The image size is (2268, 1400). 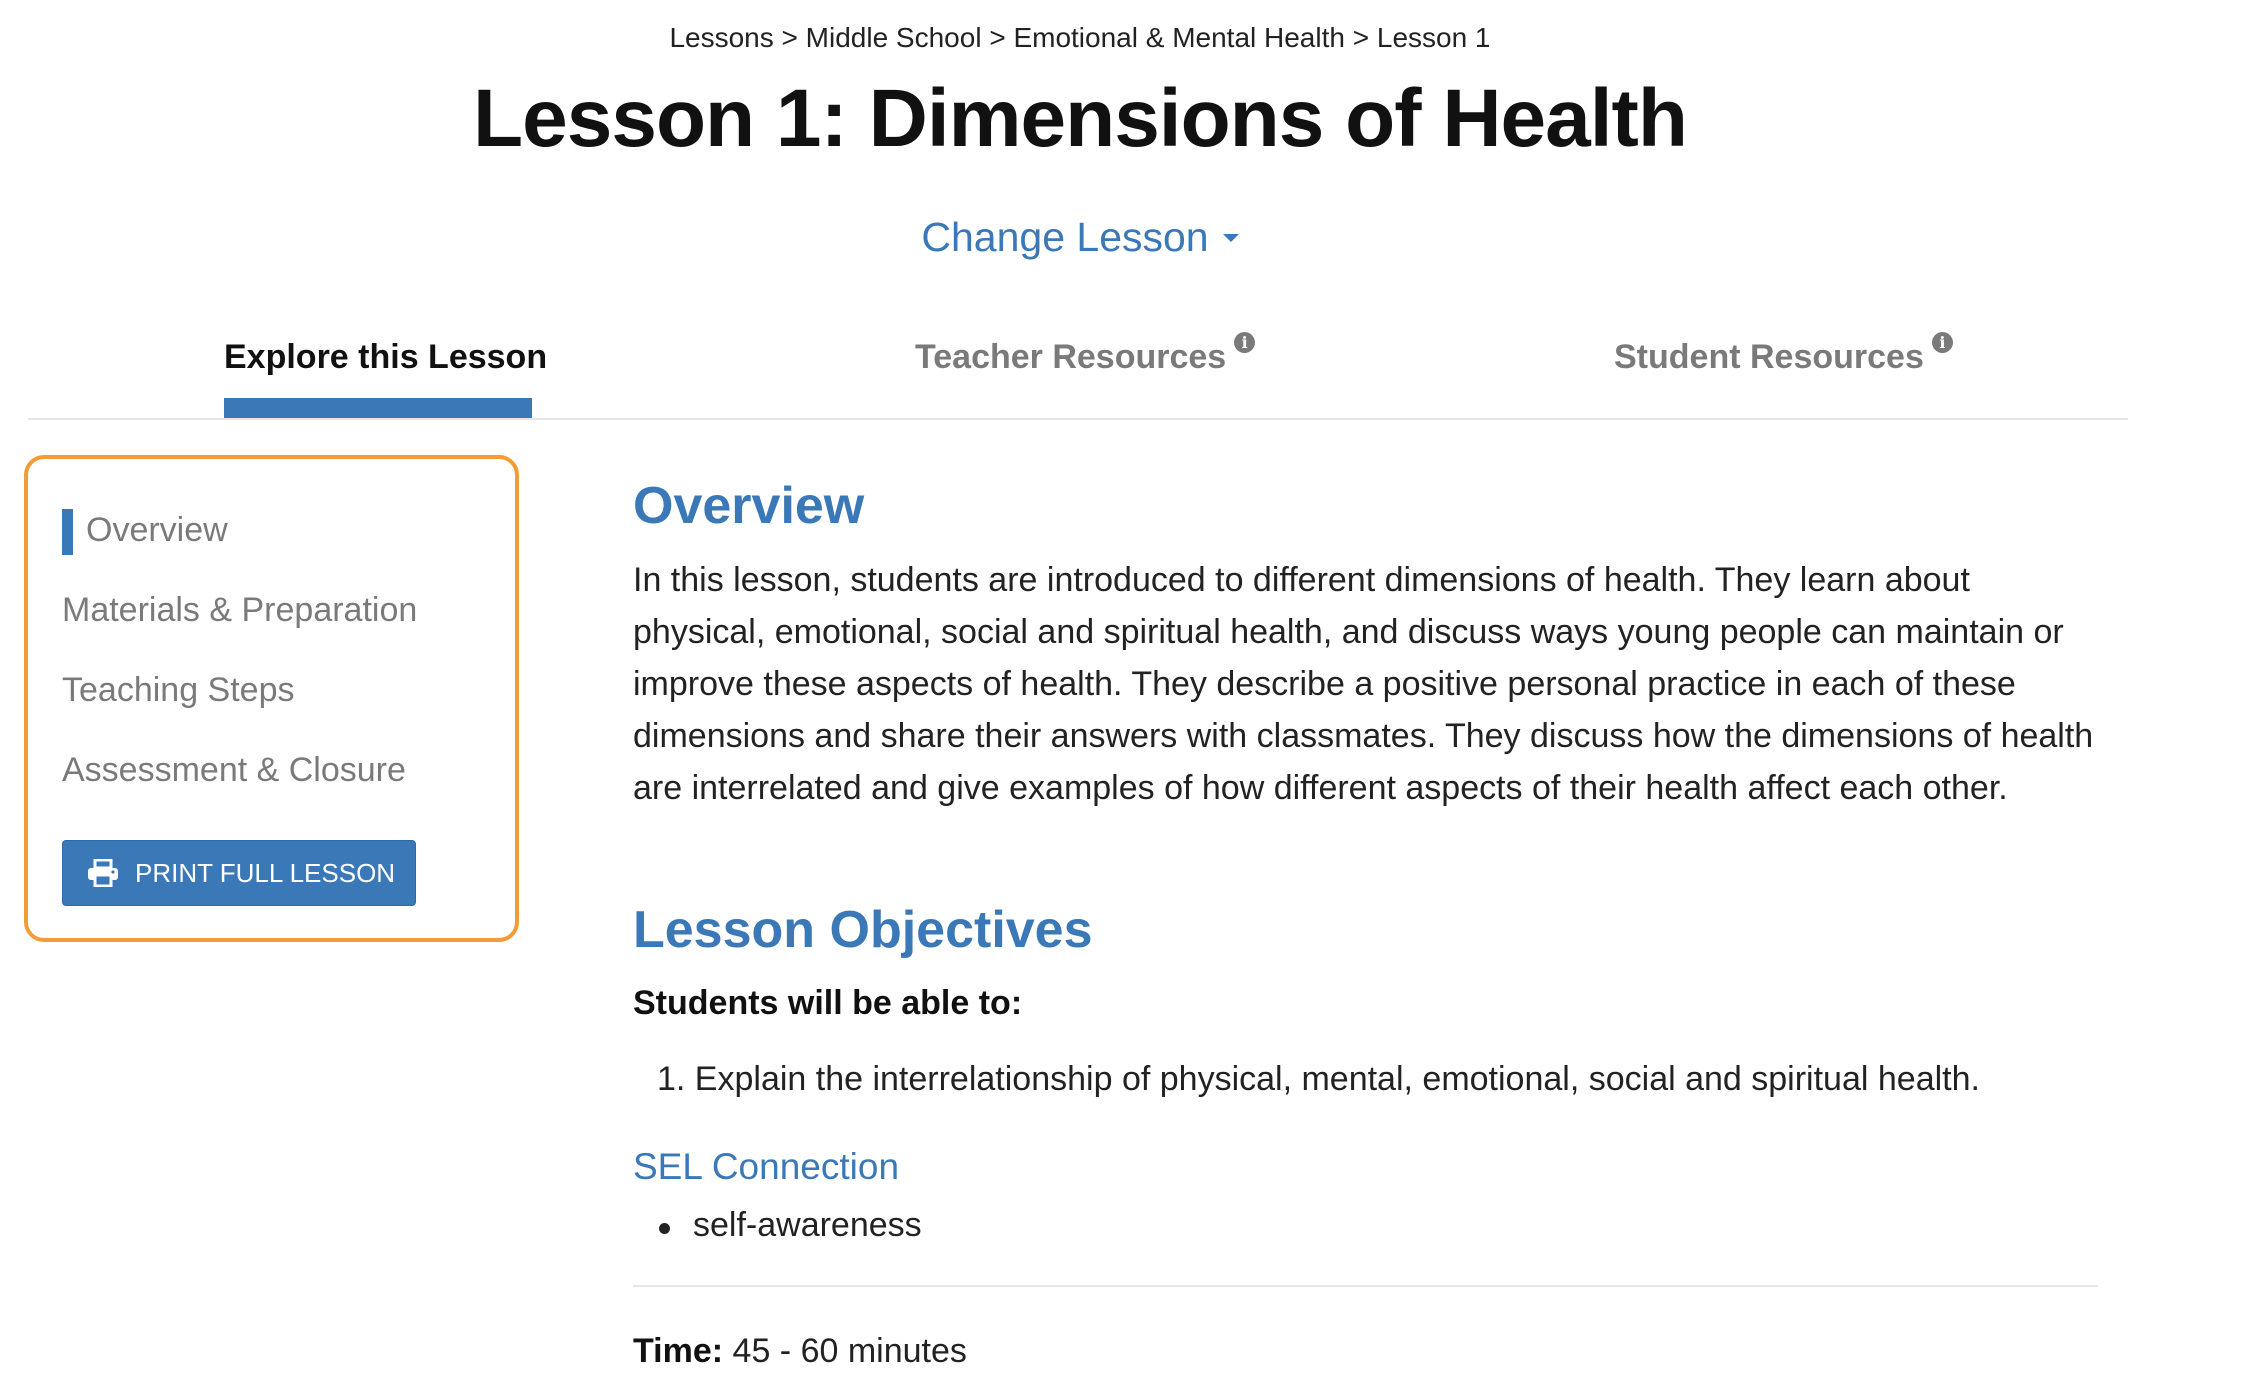 What do you see at coordinates (1070, 357) in the screenshot?
I see `tab-label: Teacher Resources` at bounding box center [1070, 357].